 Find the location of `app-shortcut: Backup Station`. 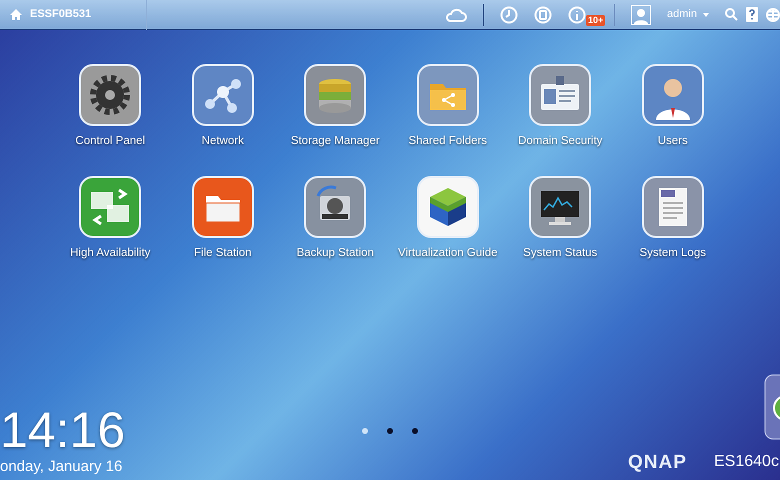

app-shortcut: Backup Station is located at coordinates (335, 219).